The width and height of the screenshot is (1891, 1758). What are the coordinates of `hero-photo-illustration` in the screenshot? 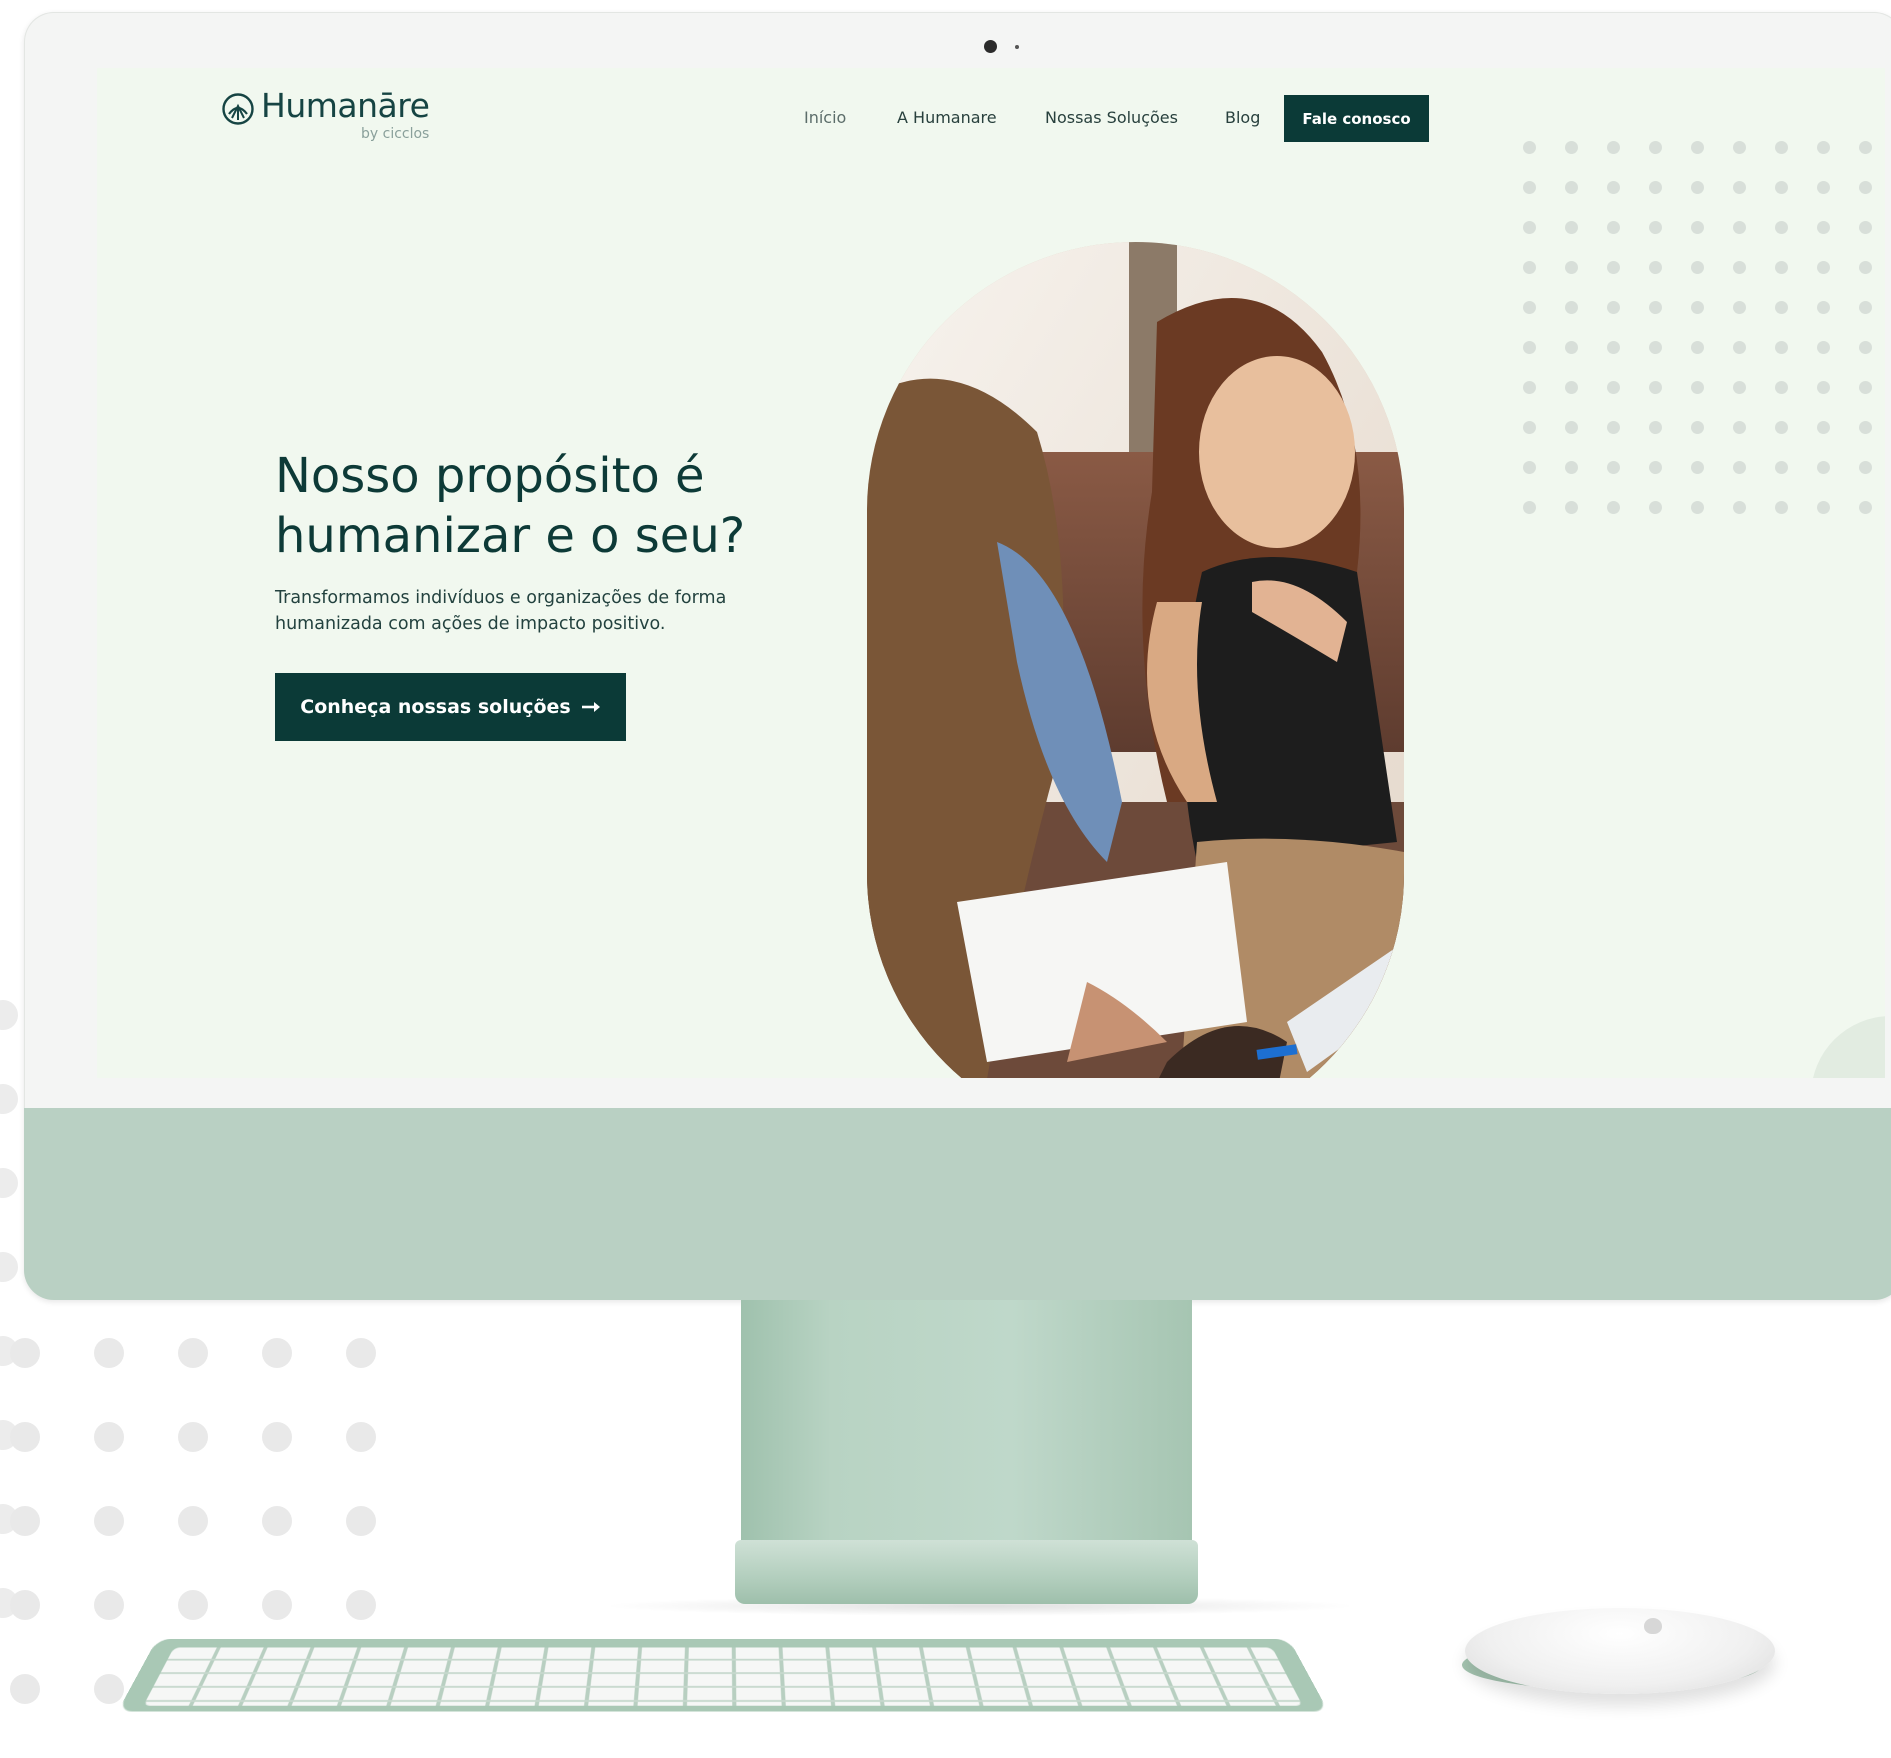 It's located at (1135, 660).